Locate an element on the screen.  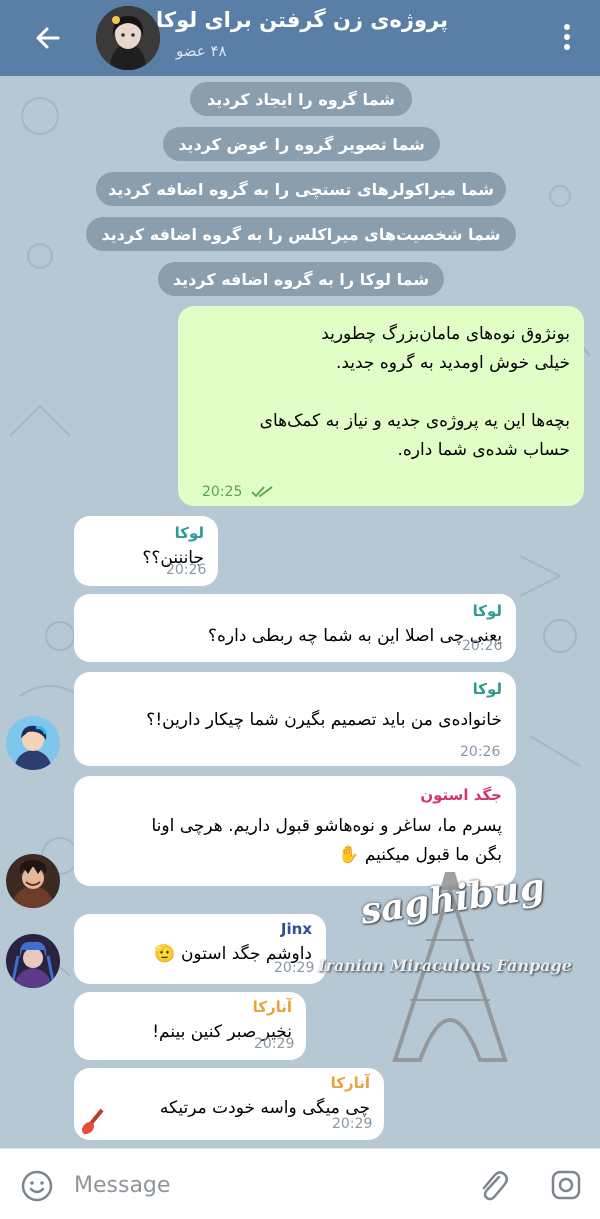
message-text-line: خیلی خوش اومدید به گروه جدید. is located at coordinates (452, 363).